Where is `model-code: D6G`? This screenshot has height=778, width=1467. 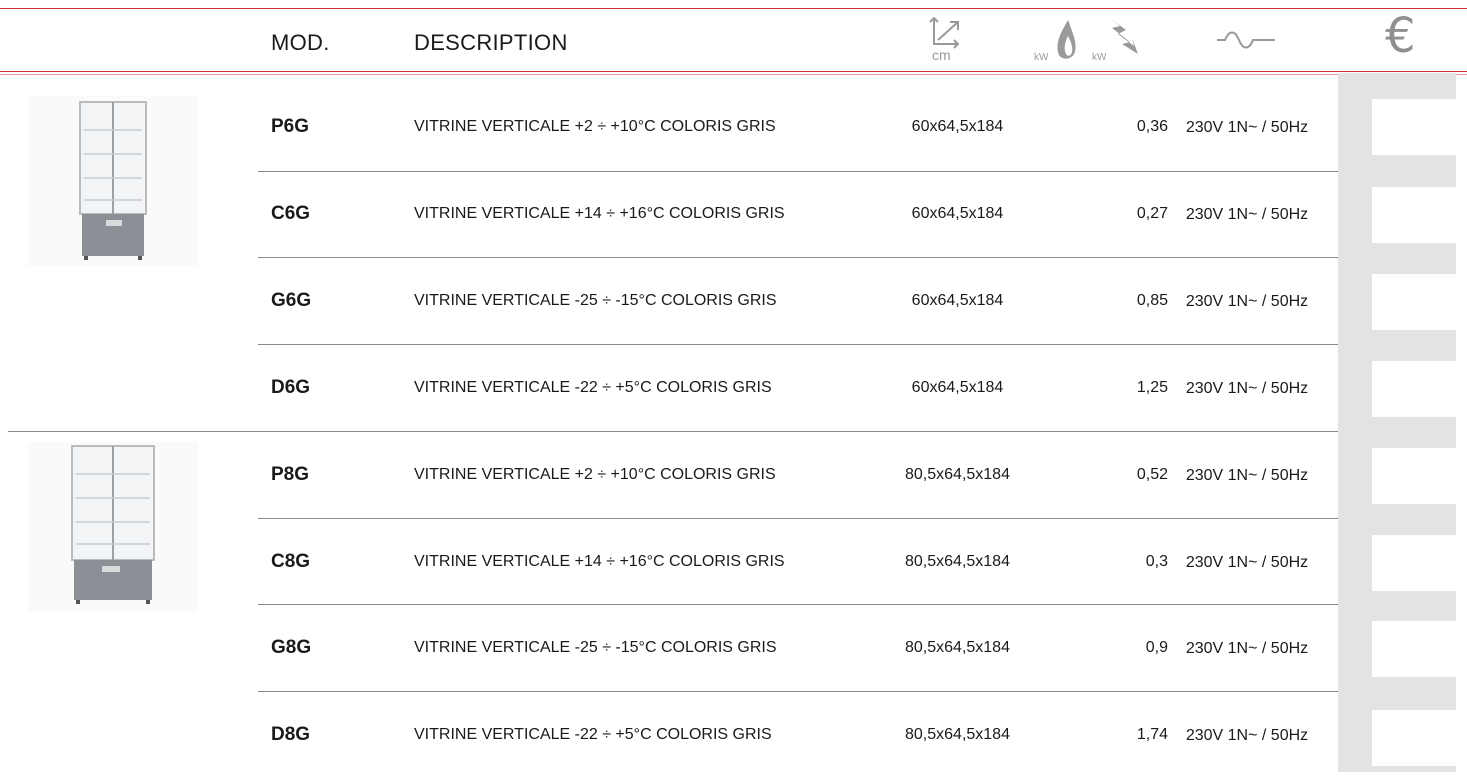
model-code: D6G is located at coordinates (291, 387).